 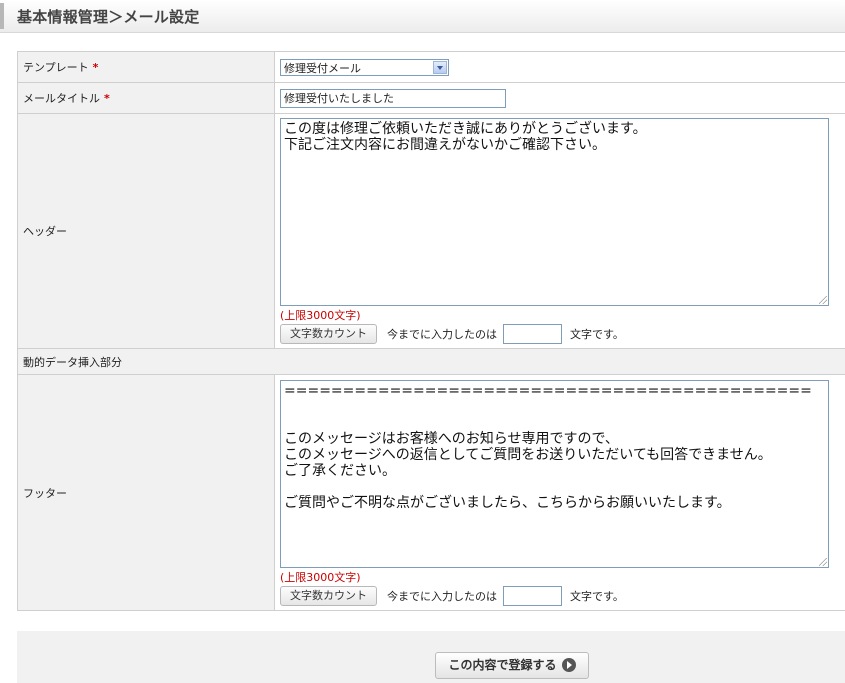 I want to click on footer-label: フッター, so click(x=45, y=493).